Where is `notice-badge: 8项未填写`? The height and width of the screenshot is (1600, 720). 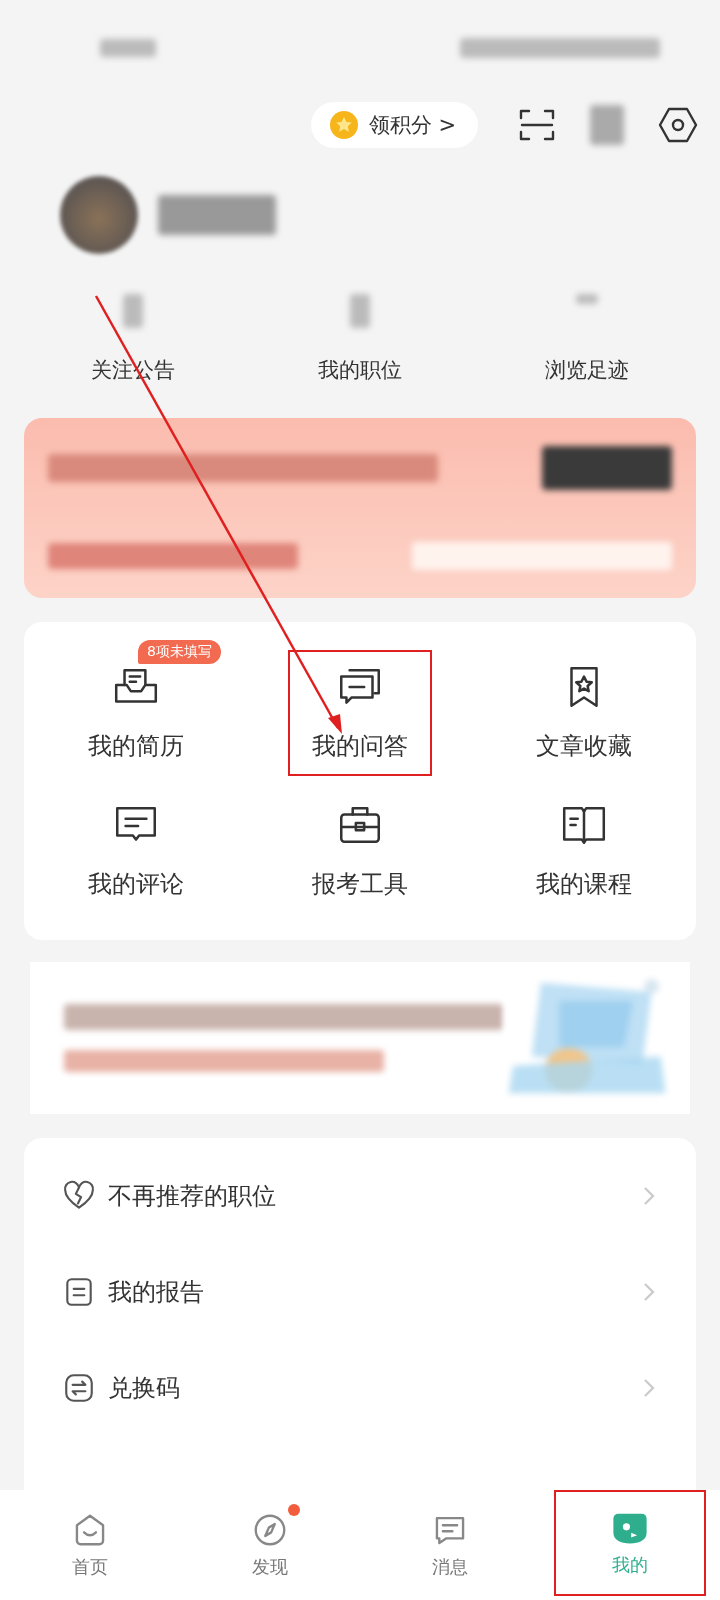
notice-badge: 8项未填写 is located at coordinates (179, 652).